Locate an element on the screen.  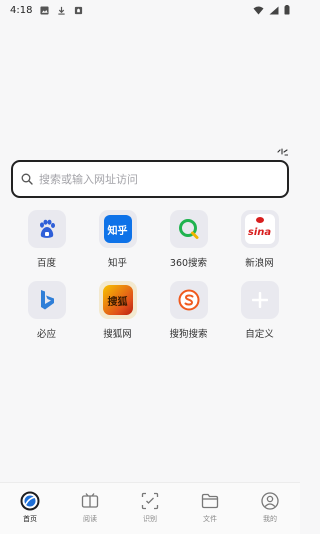
nav-label: 阅读 is located at coordinates (90, 519).